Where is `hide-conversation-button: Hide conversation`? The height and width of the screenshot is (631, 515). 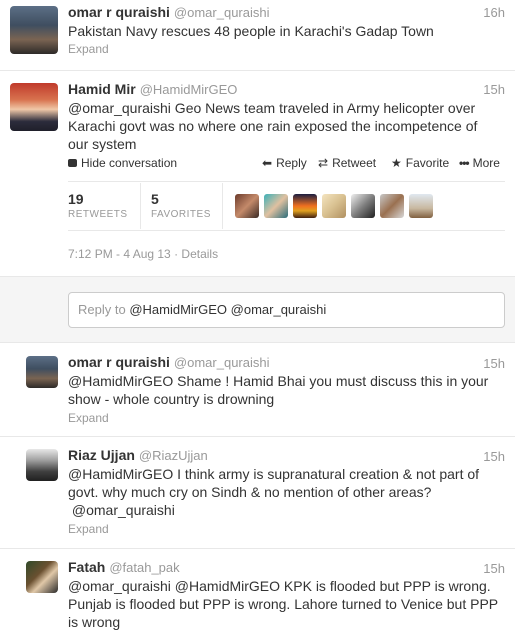 hide-conversation-button: Hide conversation is located at coordinates (122, 163).